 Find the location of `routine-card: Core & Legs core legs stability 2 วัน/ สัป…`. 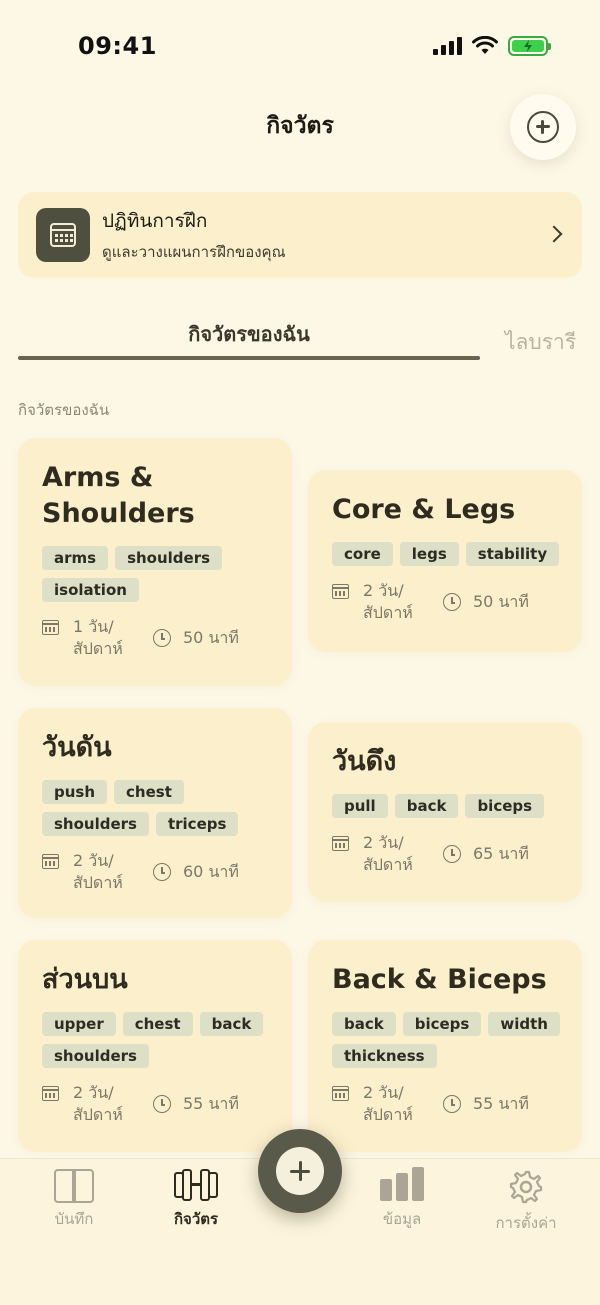

routine-card: Core & Legs core legs stability 2 วัน/ สัป… is located at coordinates (445, 561).